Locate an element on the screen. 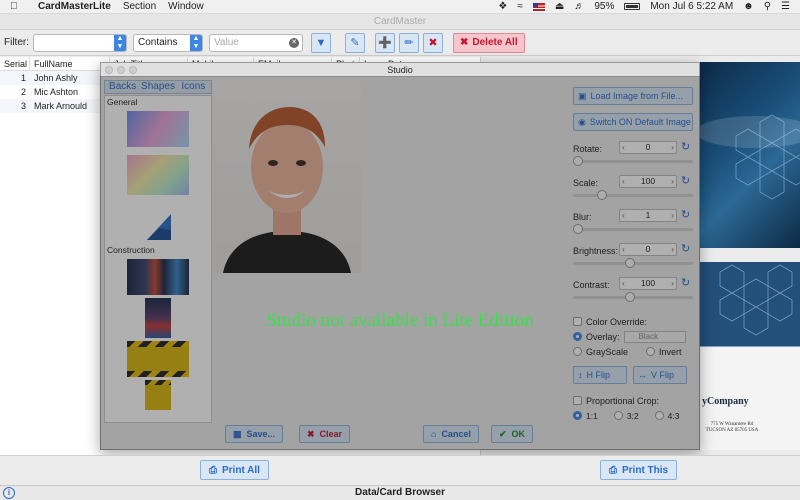 This screenshot has width=800, height=500. edit-note-button: ✎ is located at coordinates (355, 42).